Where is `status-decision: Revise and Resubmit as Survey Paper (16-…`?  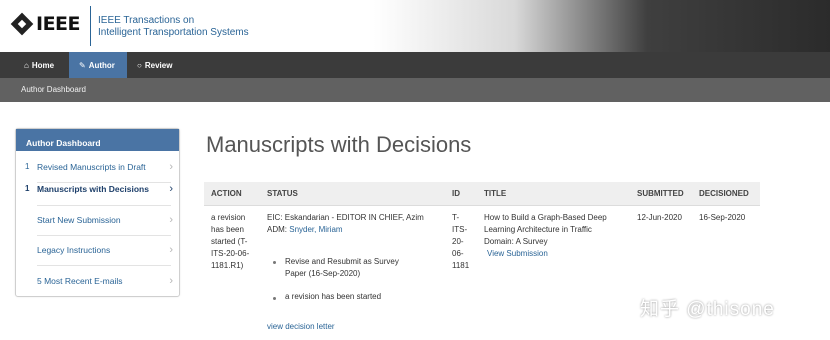
status-decision: Revise and Resubmit as Survey Paper (16-… is located at coordinates (342, 268).